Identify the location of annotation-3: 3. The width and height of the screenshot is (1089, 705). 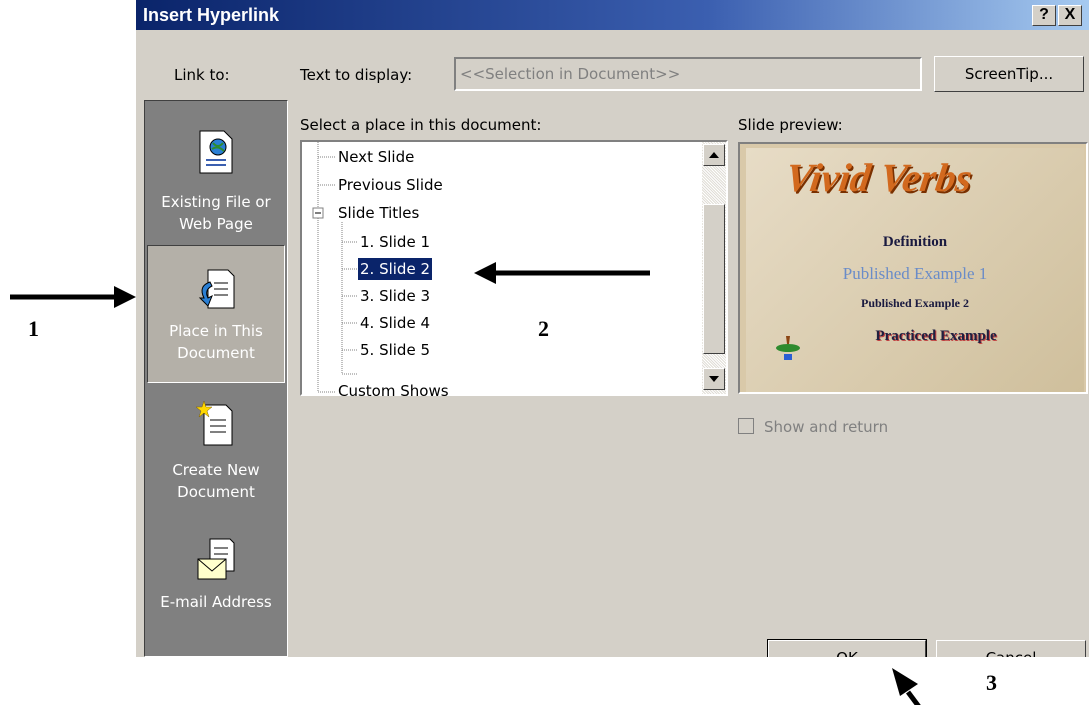
(991, 682).